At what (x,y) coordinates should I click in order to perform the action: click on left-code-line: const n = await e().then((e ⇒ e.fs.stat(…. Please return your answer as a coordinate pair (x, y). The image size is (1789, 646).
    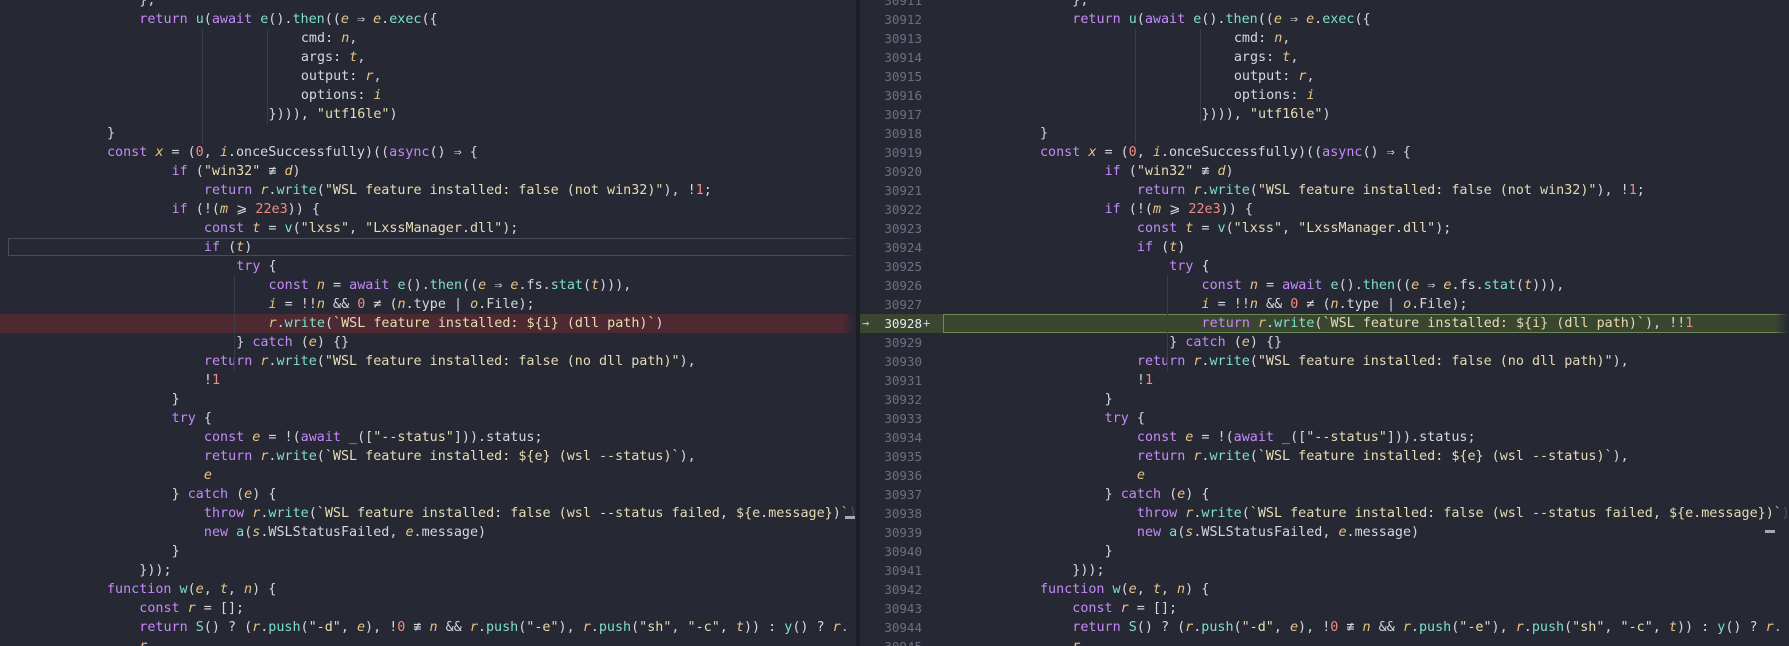
    Looking at the image, I should click on (428, 285).